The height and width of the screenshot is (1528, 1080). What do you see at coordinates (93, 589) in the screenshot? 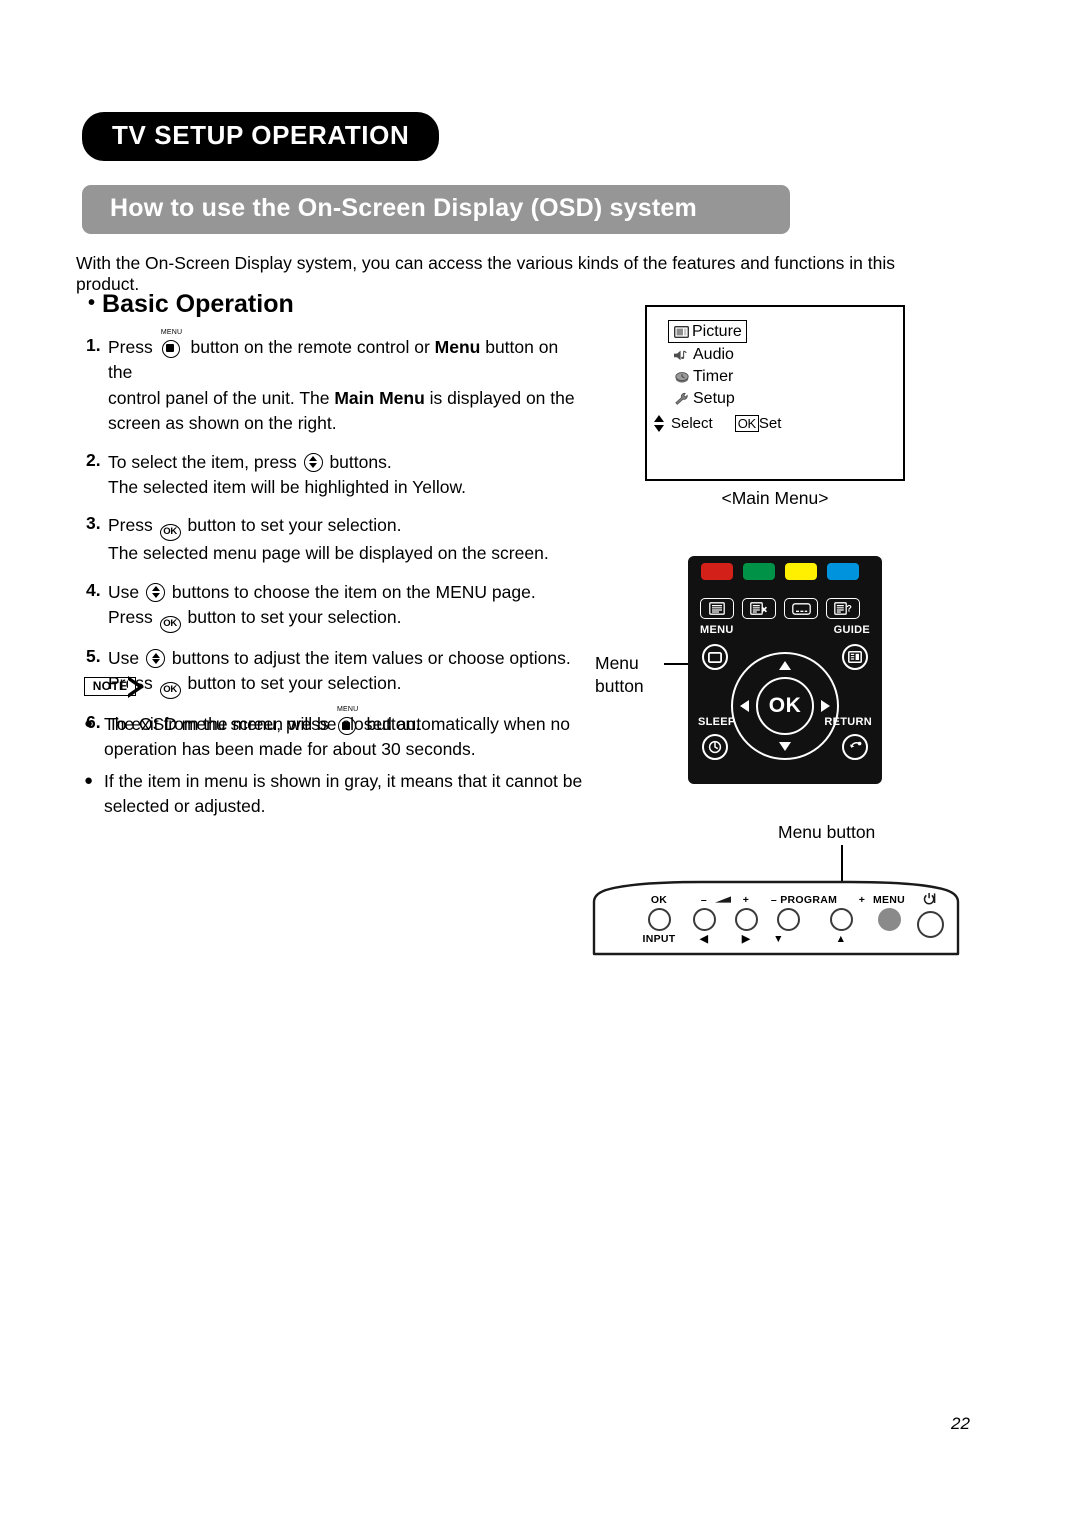
I see `step-number: 4.` at bounding box center [93, 589].